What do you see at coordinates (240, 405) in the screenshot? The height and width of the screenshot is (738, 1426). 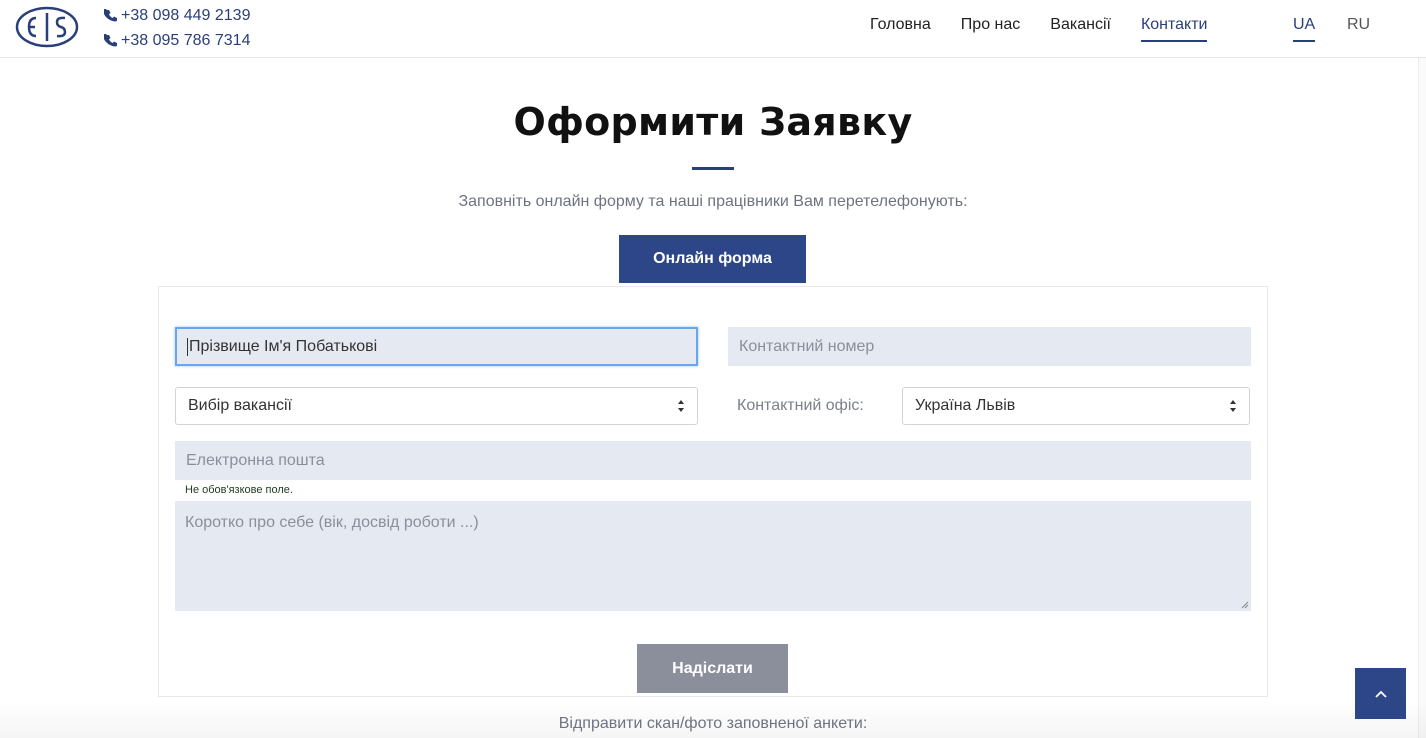 I see `vacancy-select-value: Вибір вакансії` at bounding box center [240, 405].